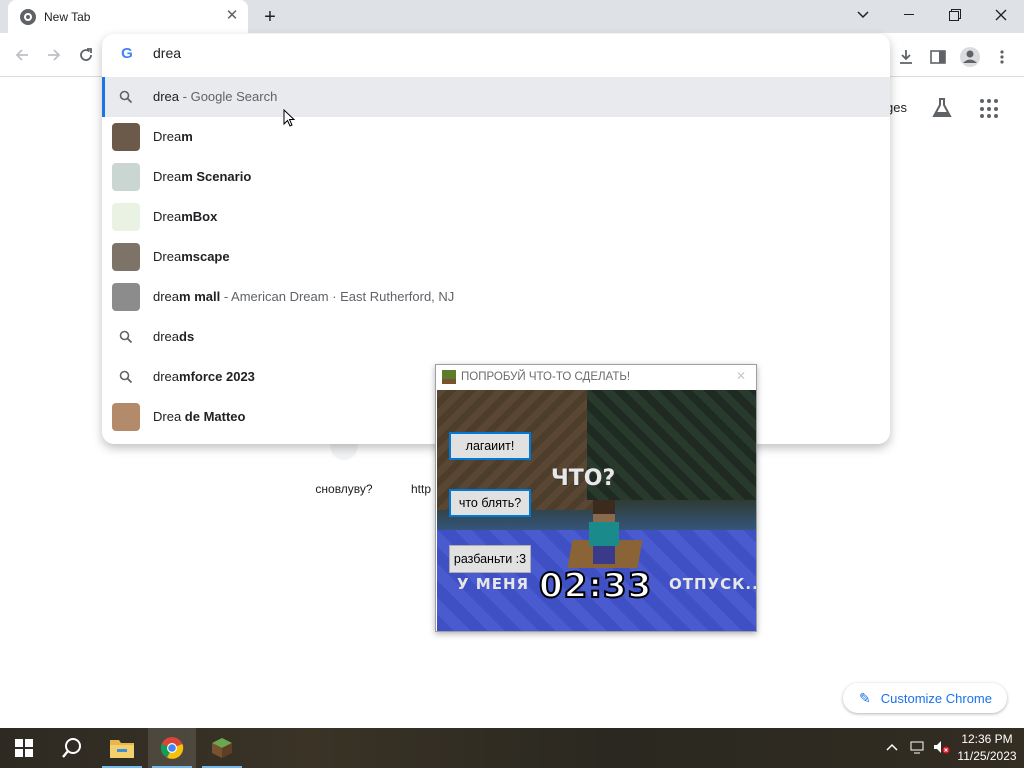 This screenshot has height=768, width=1024. What do you see at coordinates (990, 109) in the screenshot?
I see `google-apps-icon` at bounding box center [990, 109].